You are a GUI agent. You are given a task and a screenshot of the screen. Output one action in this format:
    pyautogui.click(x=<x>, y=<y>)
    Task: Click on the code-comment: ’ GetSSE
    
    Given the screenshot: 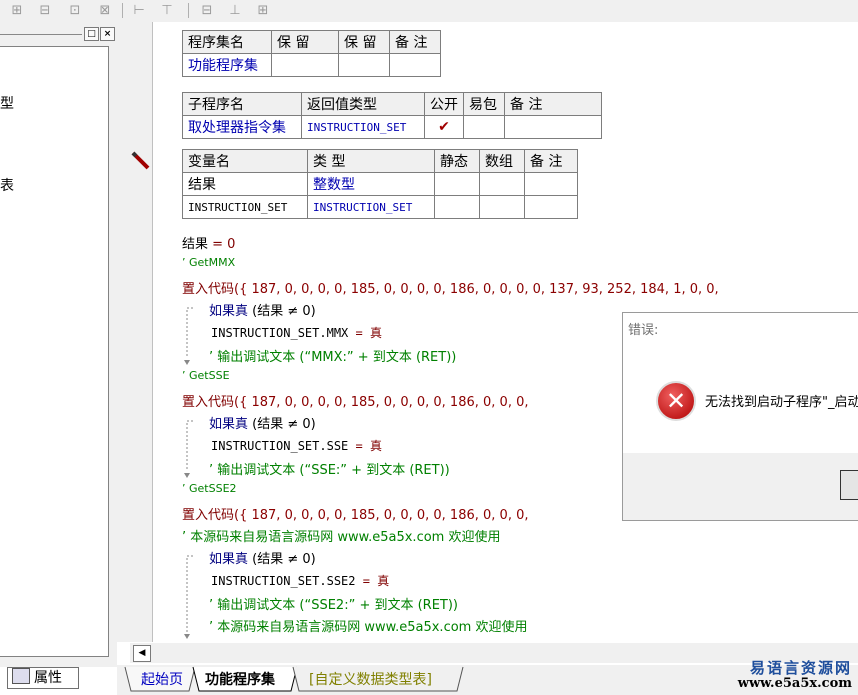 What is the action you would take?
    pyautogui.click(x=206, y=375)
    